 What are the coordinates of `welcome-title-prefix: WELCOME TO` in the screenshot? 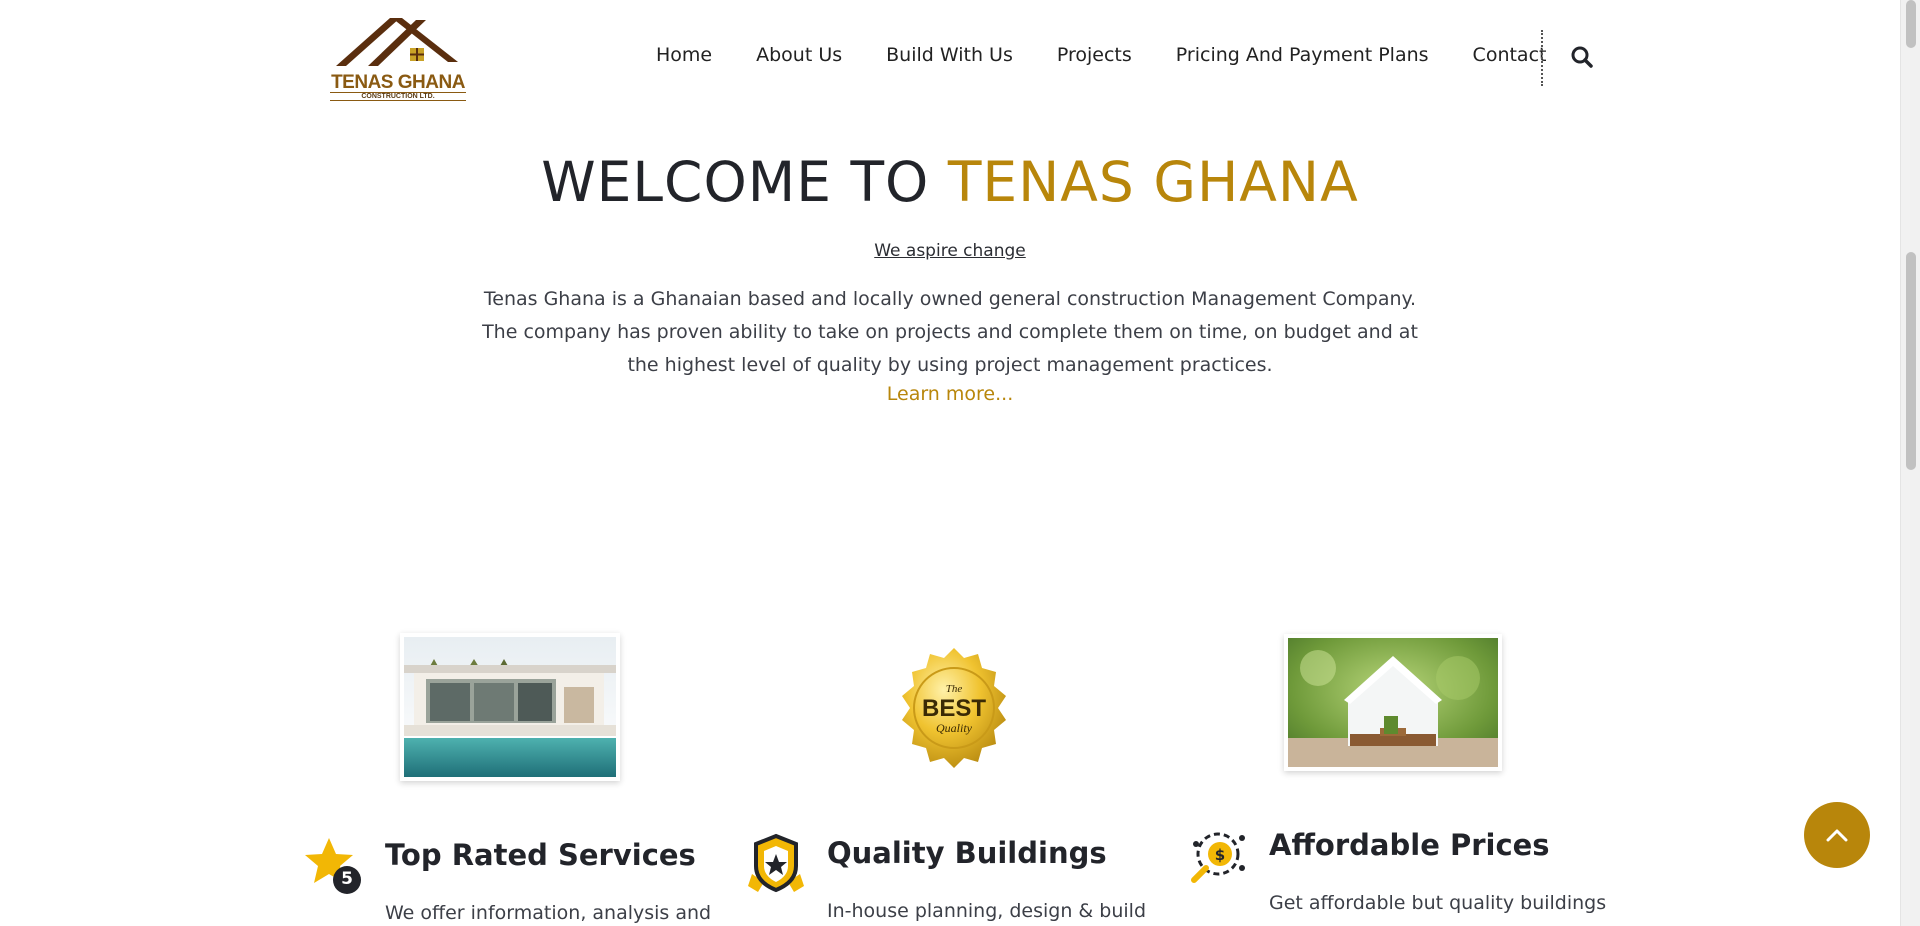 It's located at (744, 182).